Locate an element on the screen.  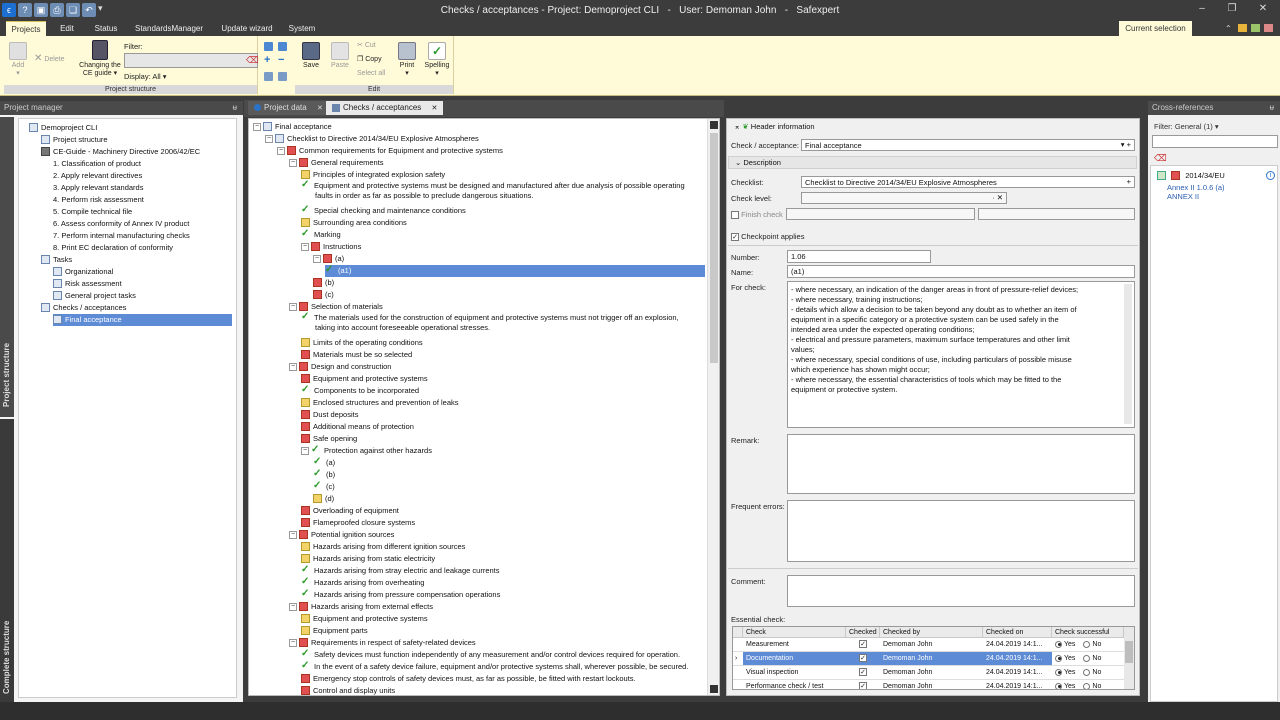
settings-icon is located at coordinates (1268, 28).